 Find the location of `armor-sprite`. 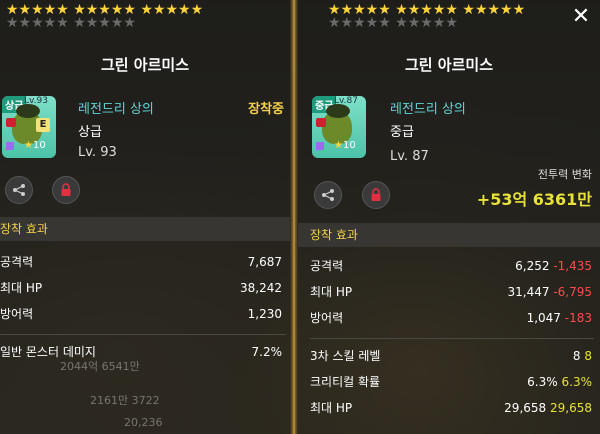

armor-sprite is located at coordinates (337, 124).